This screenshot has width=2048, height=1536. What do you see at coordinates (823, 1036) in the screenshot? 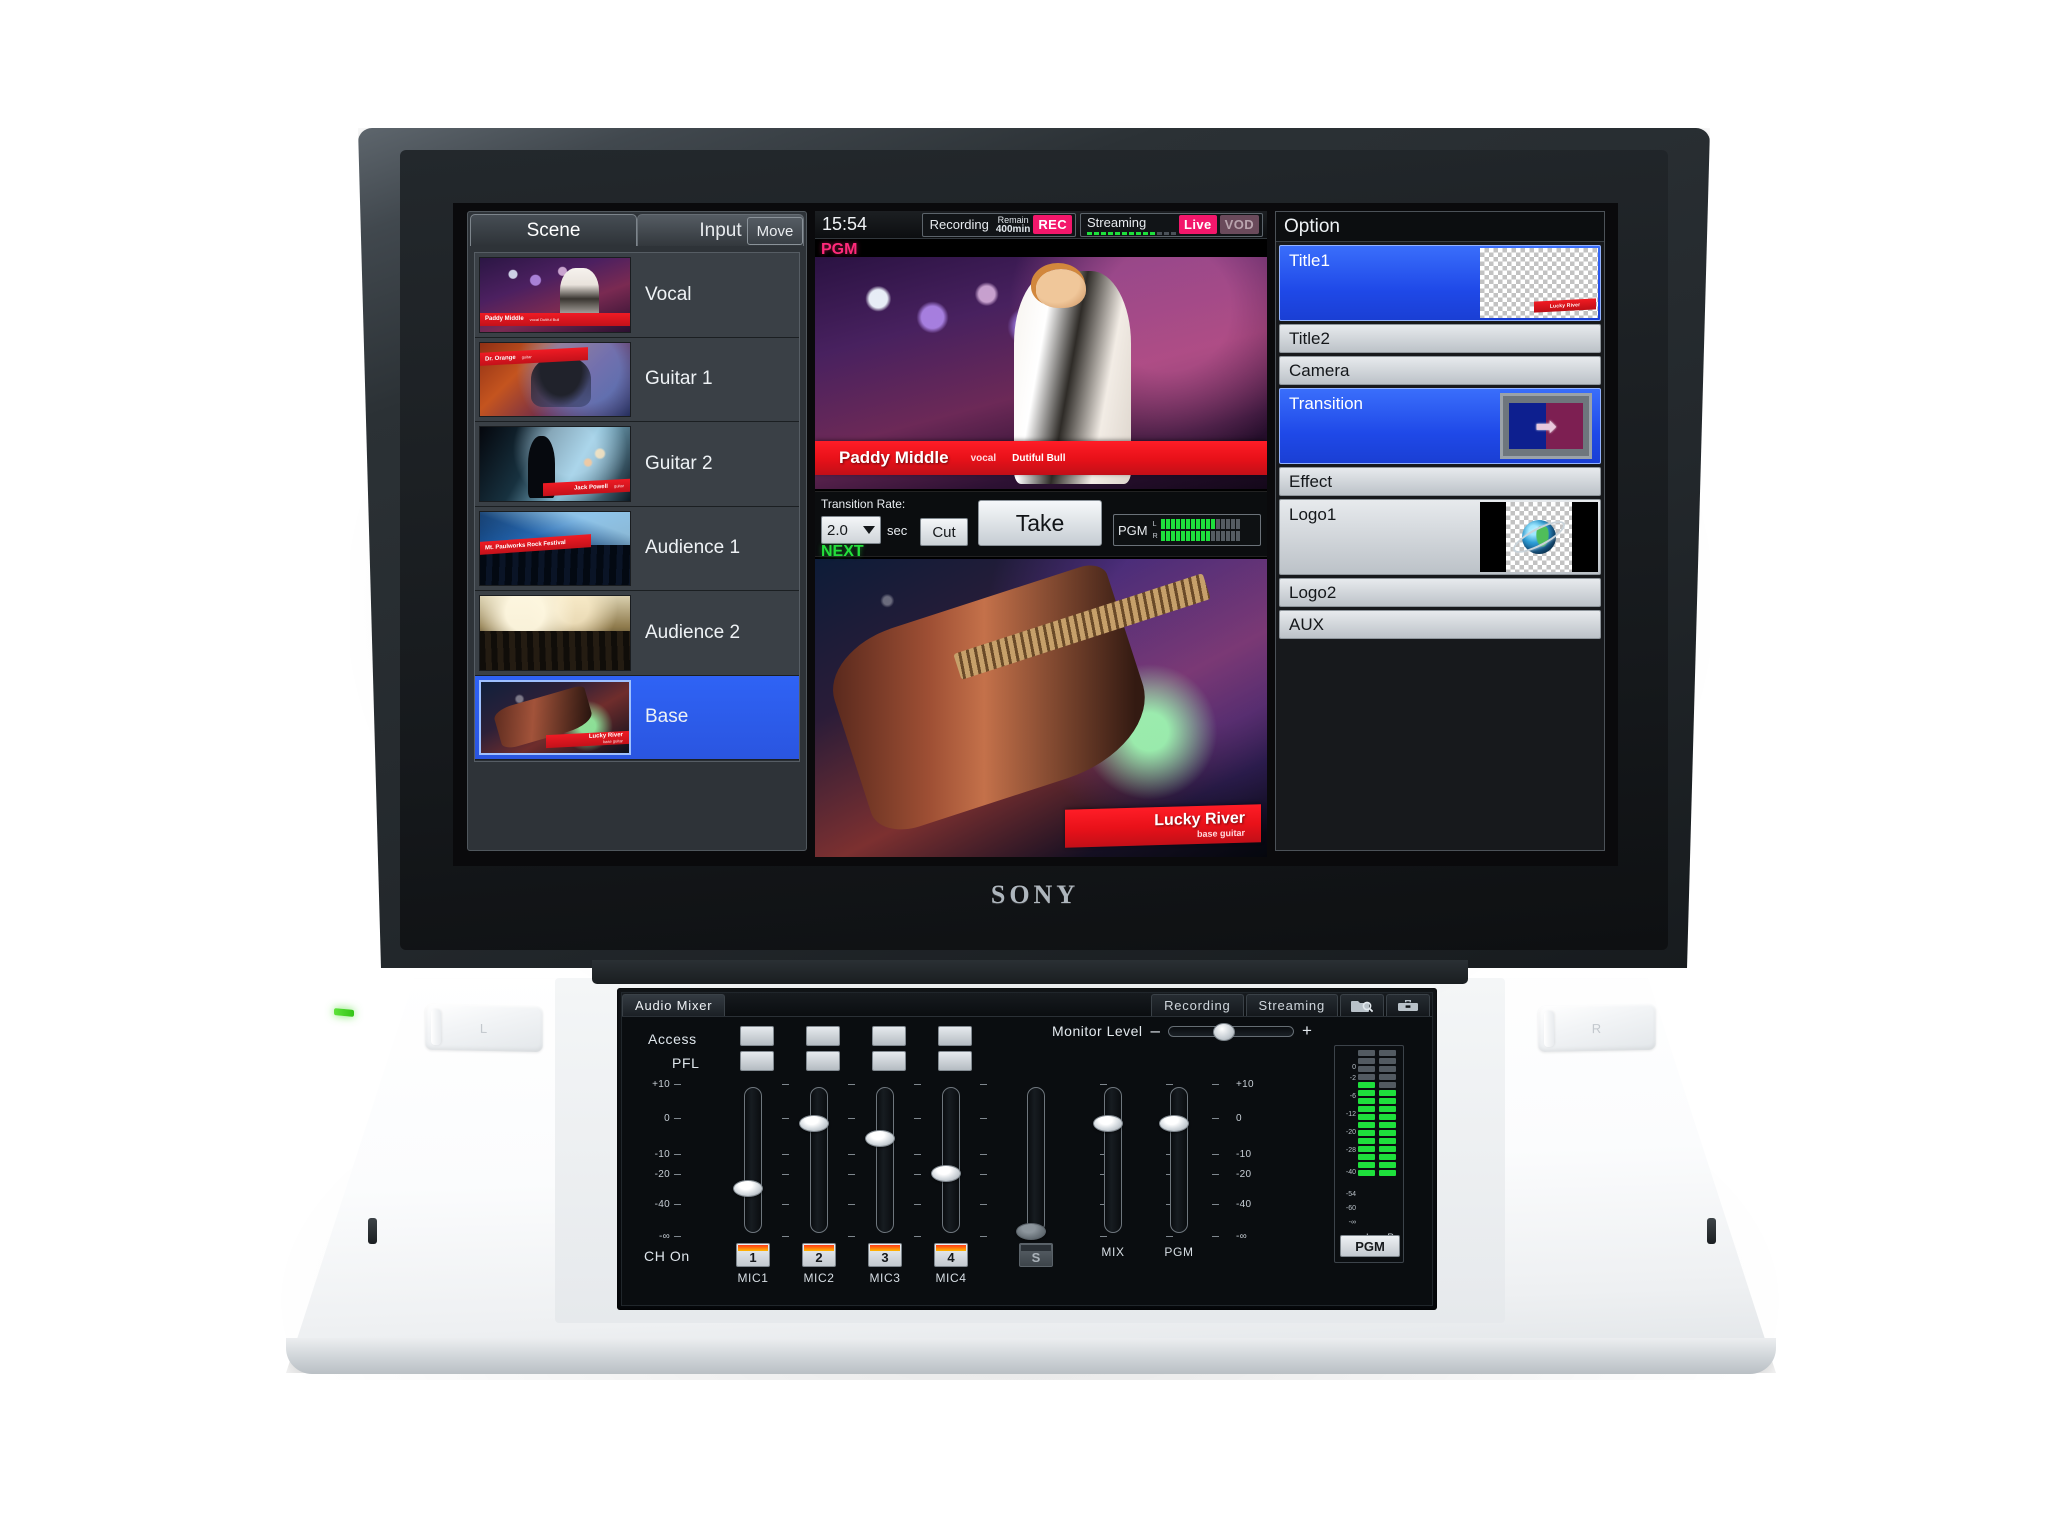
I see `access-button-ch2` at bounding box center [823, 1036].